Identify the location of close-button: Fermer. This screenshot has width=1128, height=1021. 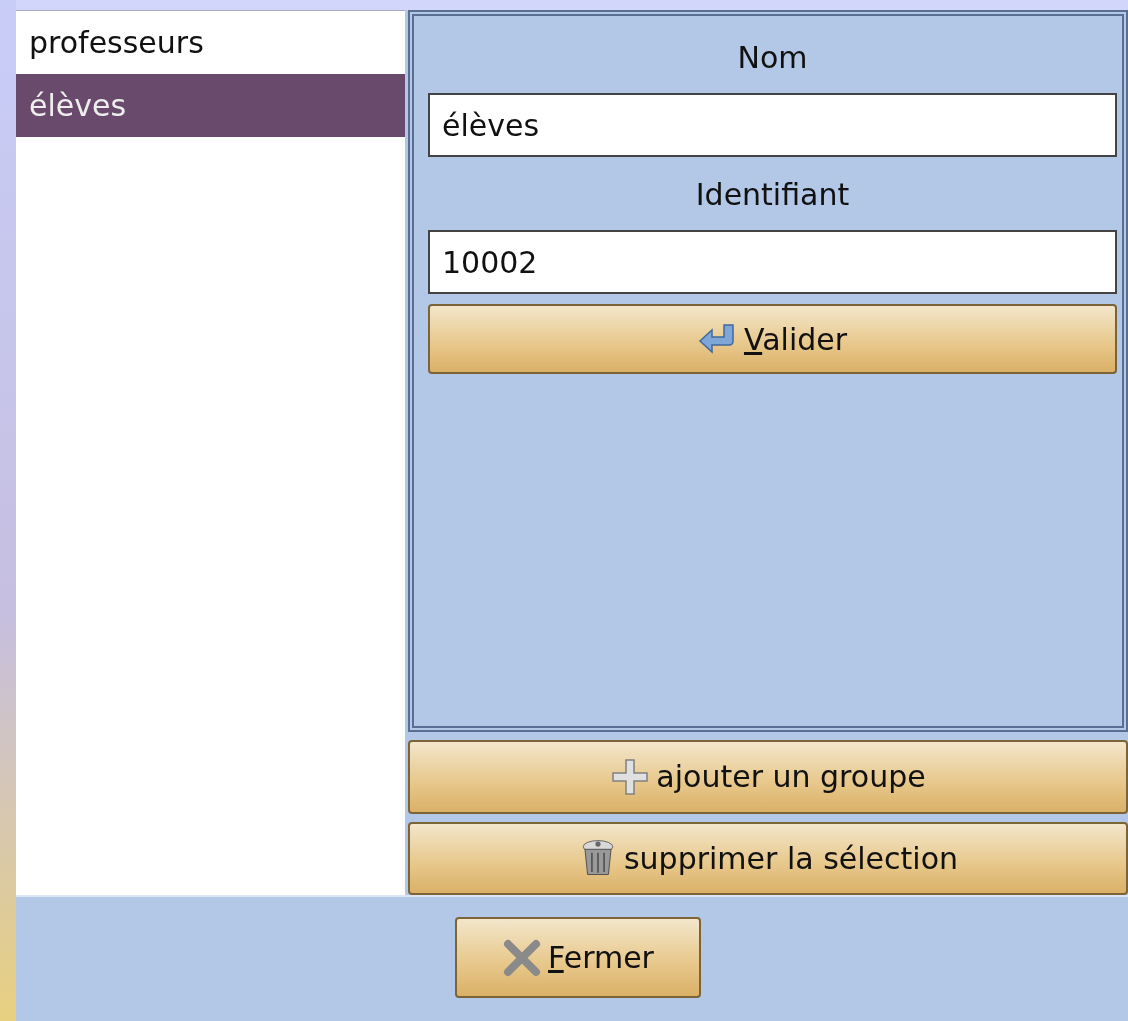
(578, 957).